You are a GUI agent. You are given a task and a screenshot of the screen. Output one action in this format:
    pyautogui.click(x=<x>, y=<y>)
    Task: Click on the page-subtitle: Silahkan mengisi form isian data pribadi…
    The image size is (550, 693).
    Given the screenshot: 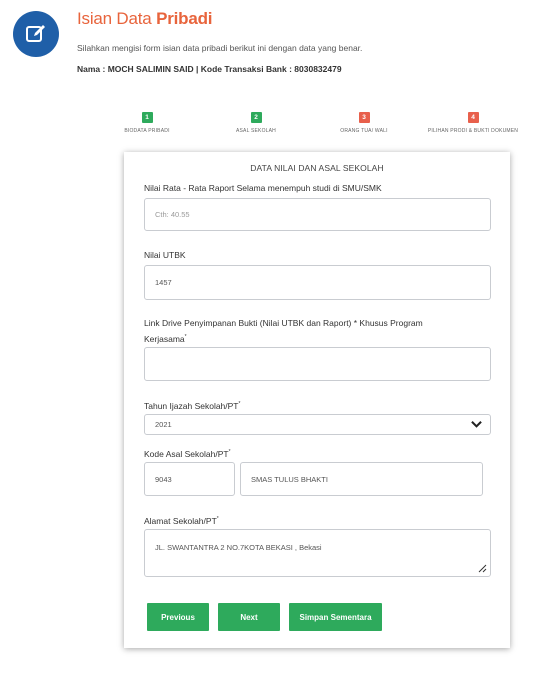 What is the action you would take?
    pyautogui.click(x=220, y=48)
    